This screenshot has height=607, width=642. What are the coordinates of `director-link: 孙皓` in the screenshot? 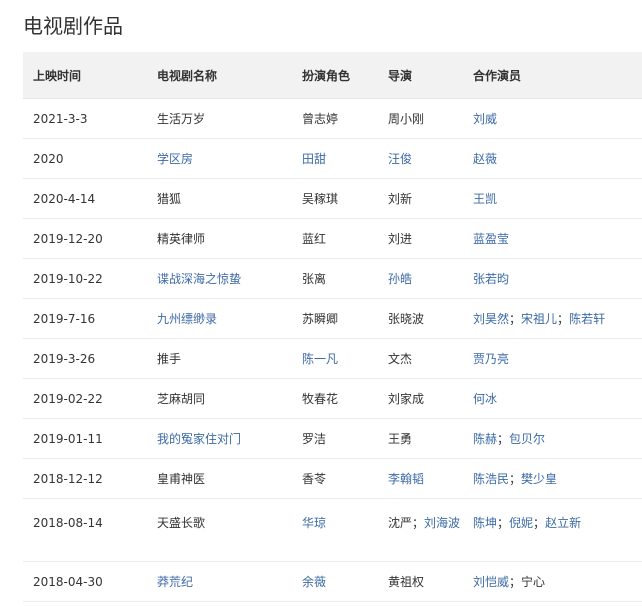 It's located at (400, 279).